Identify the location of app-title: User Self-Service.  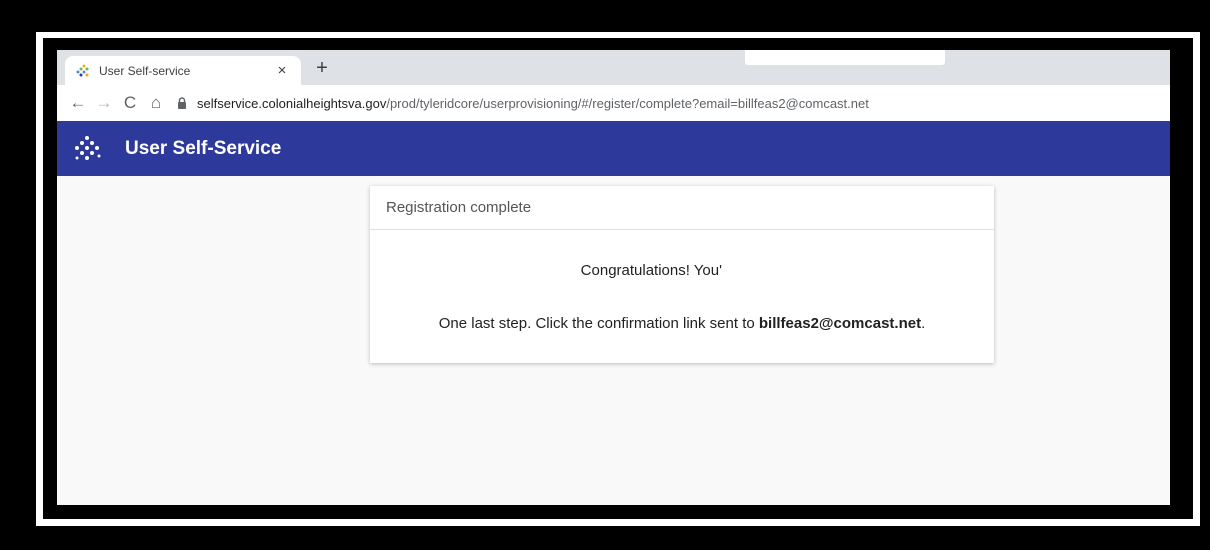
(203, 148).